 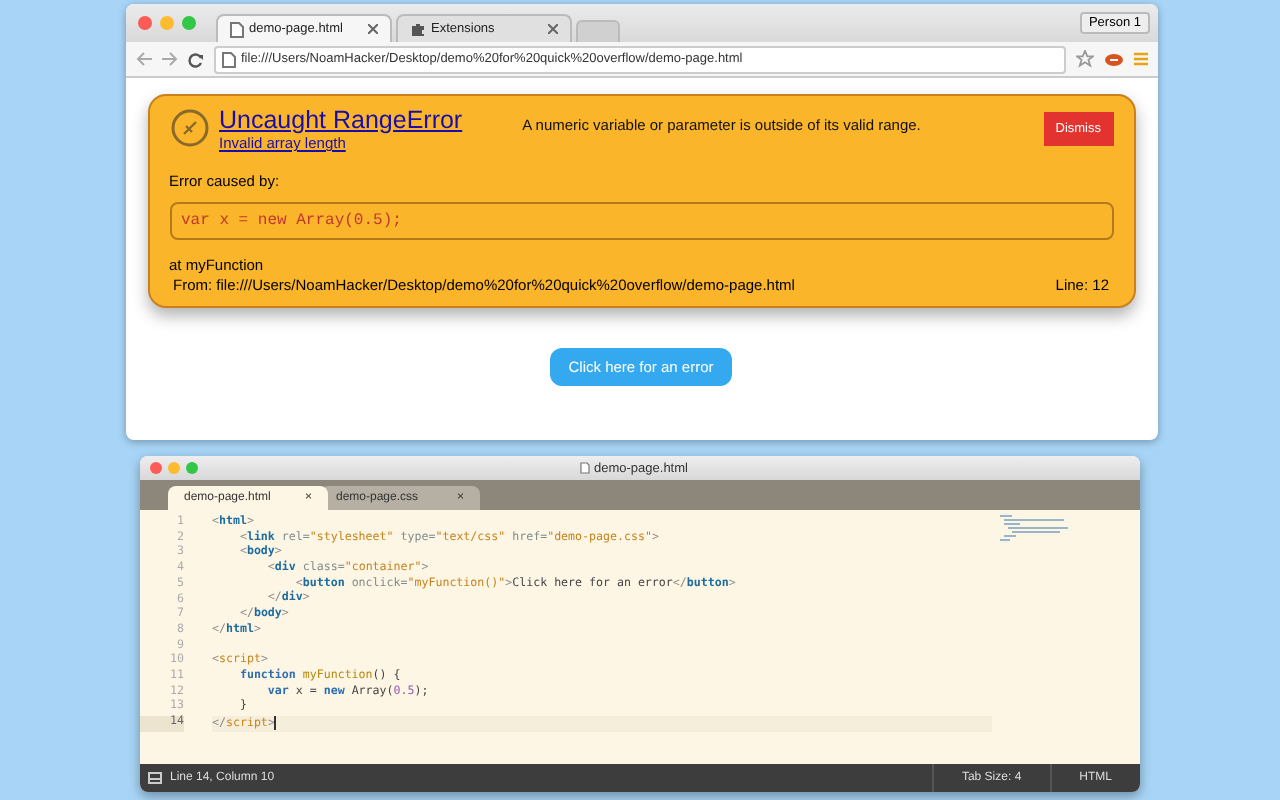 I want to click on file-icon, so click(x=585, y=468).